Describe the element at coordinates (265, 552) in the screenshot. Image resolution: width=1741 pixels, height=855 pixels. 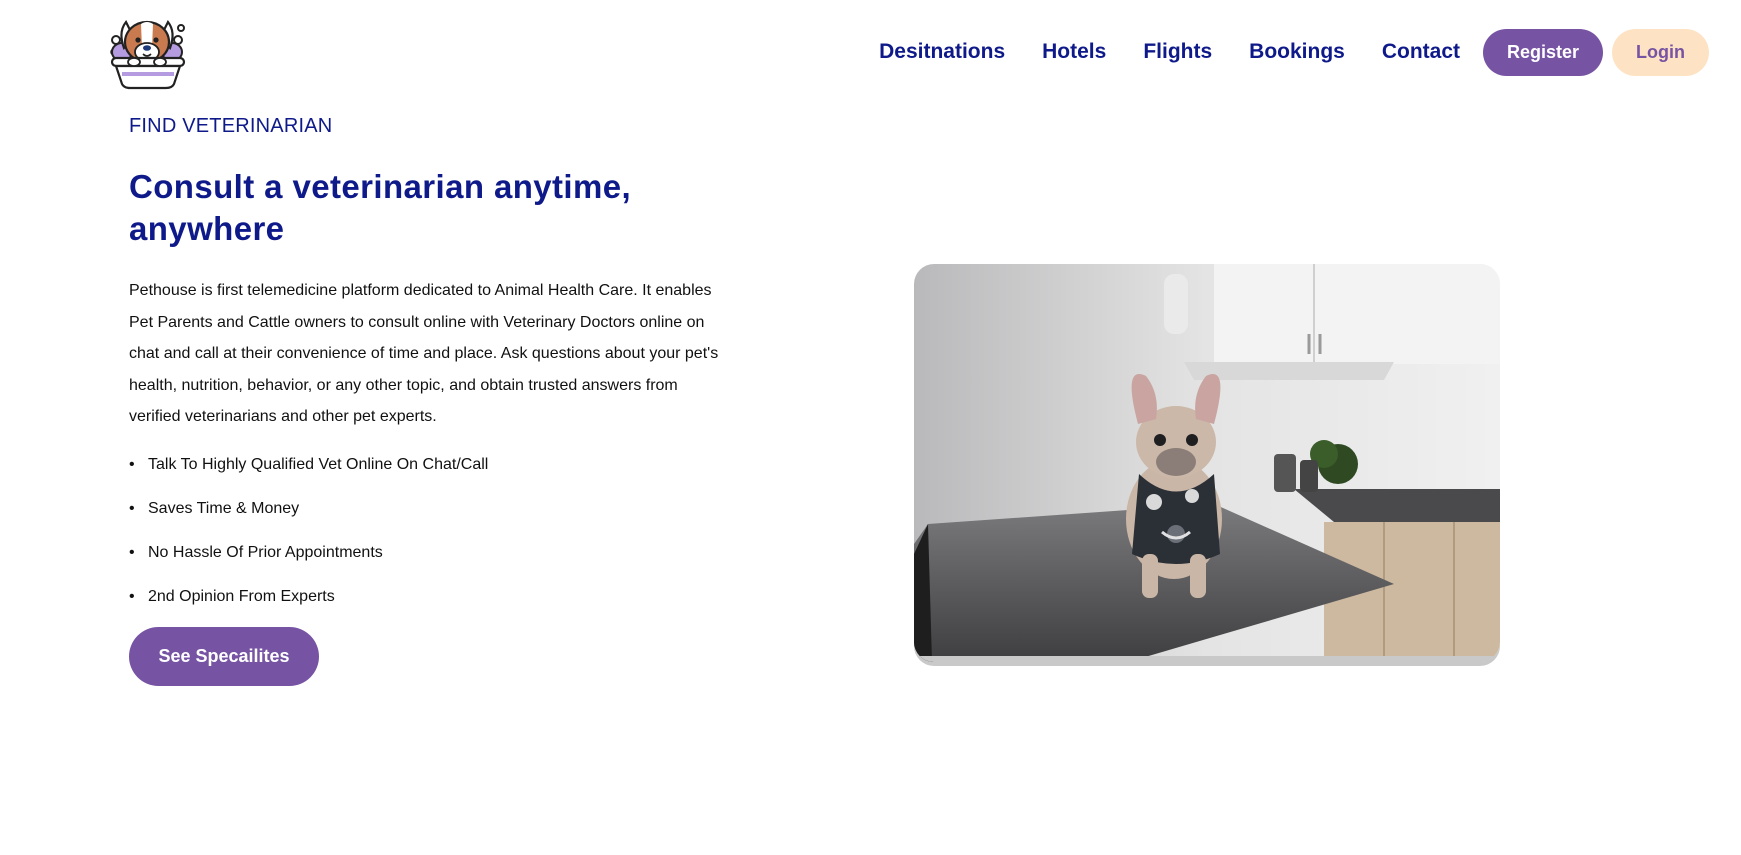
I see `feature-text: No Hassle Of Prior Appointments` at that location.